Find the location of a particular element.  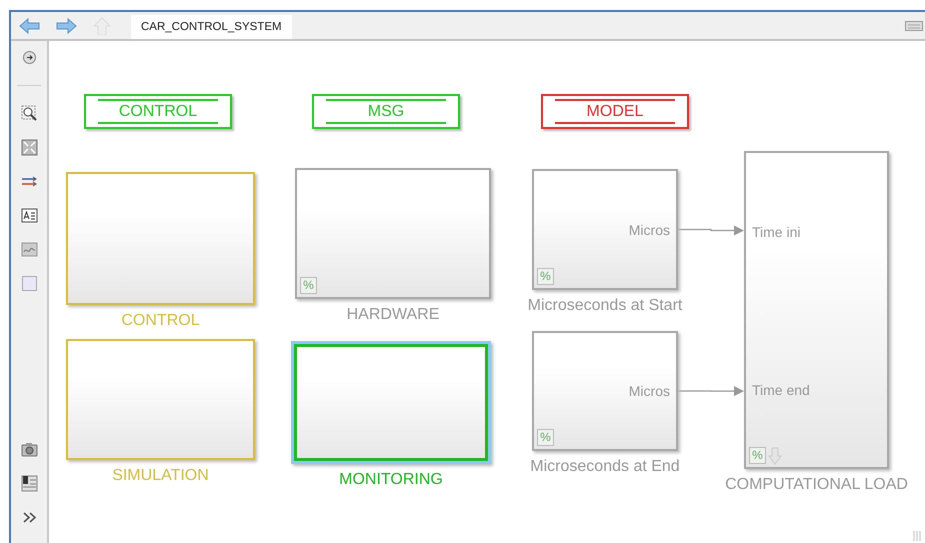

down-arrow-icon is located at coordinates (775, 456).